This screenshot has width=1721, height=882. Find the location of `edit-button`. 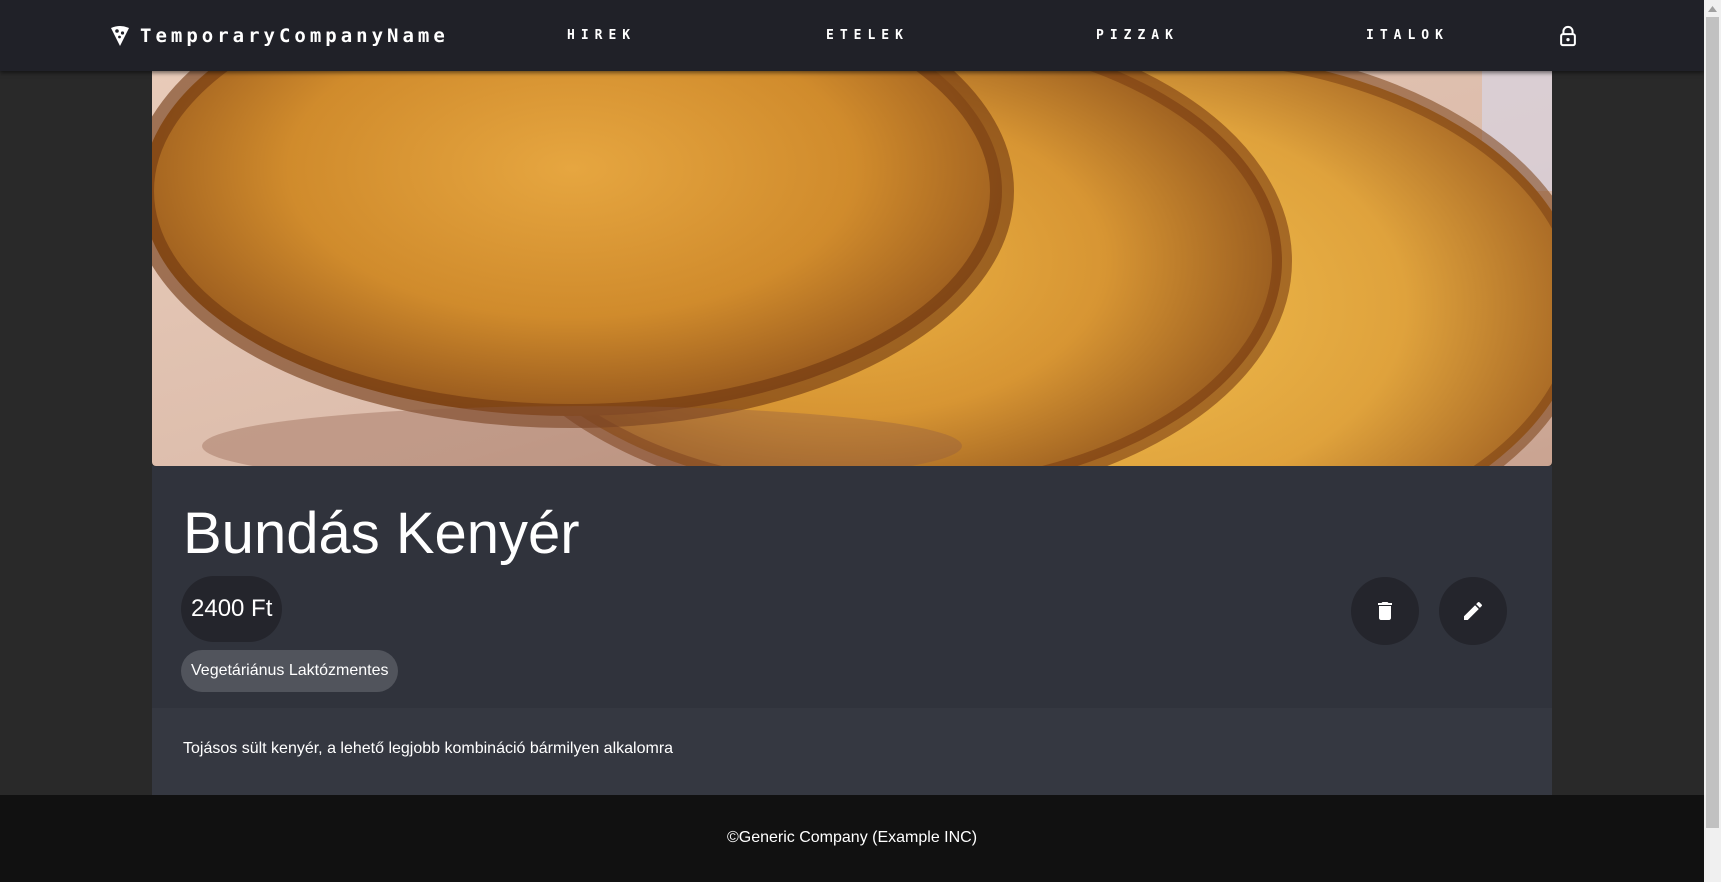

edit-button is located at coordinates (1473, 611).